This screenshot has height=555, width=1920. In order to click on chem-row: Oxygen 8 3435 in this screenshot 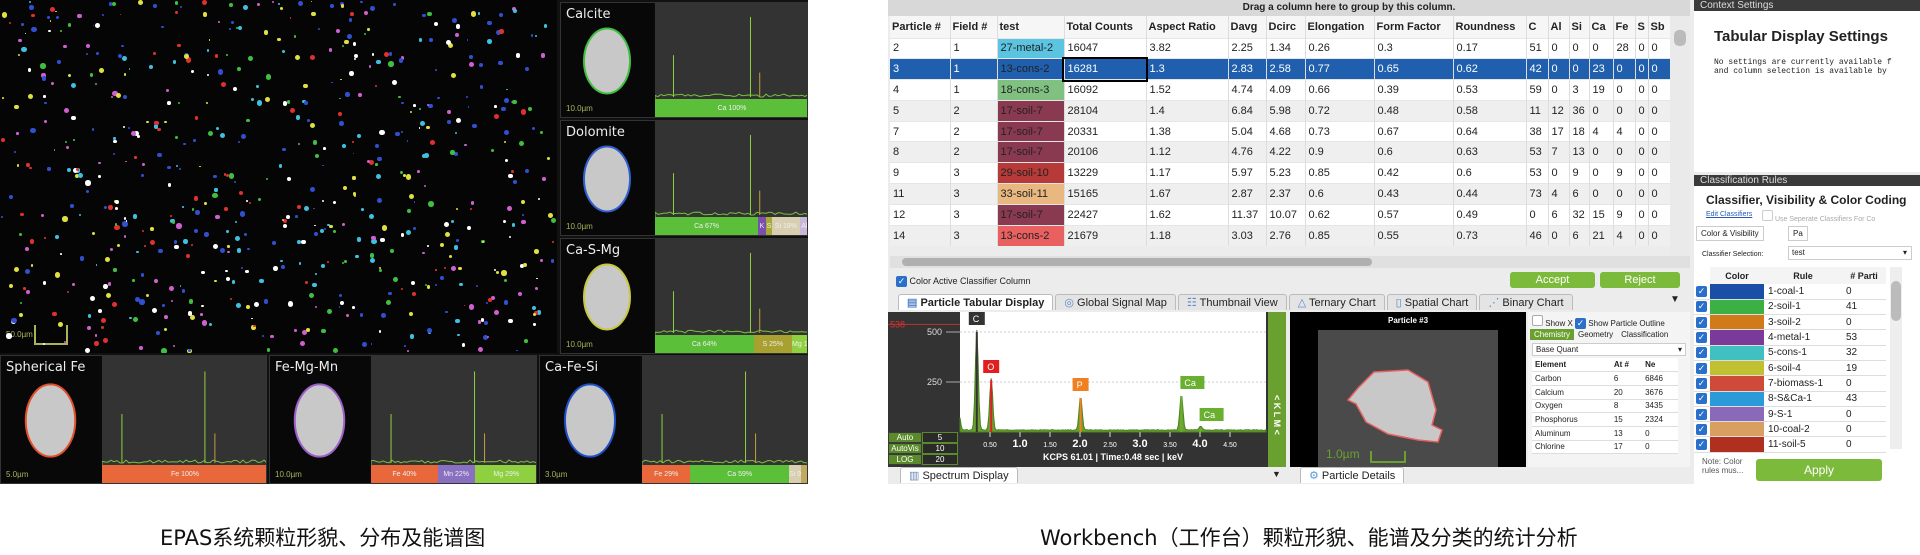, I will do `click(1605, 406)`.